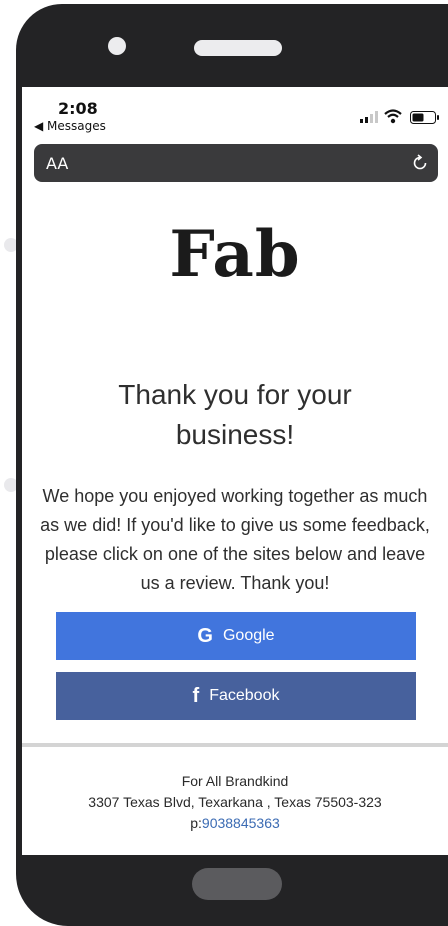 The width and height of the screenshot is (448, 926). Describe the element at coordinates (237, 884) in the screenshot. I see `home-button` at that location.